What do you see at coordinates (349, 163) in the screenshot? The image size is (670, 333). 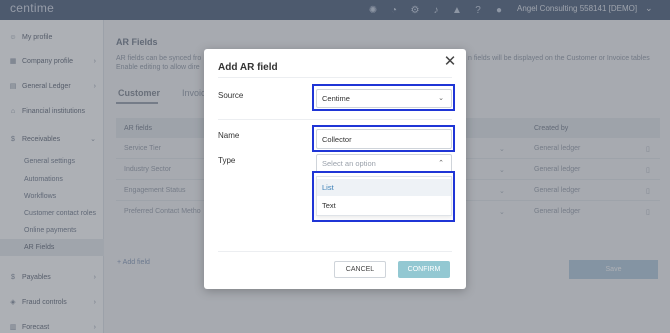 I see `type-placeholder: Select an option` at bounding box center [349, 163].